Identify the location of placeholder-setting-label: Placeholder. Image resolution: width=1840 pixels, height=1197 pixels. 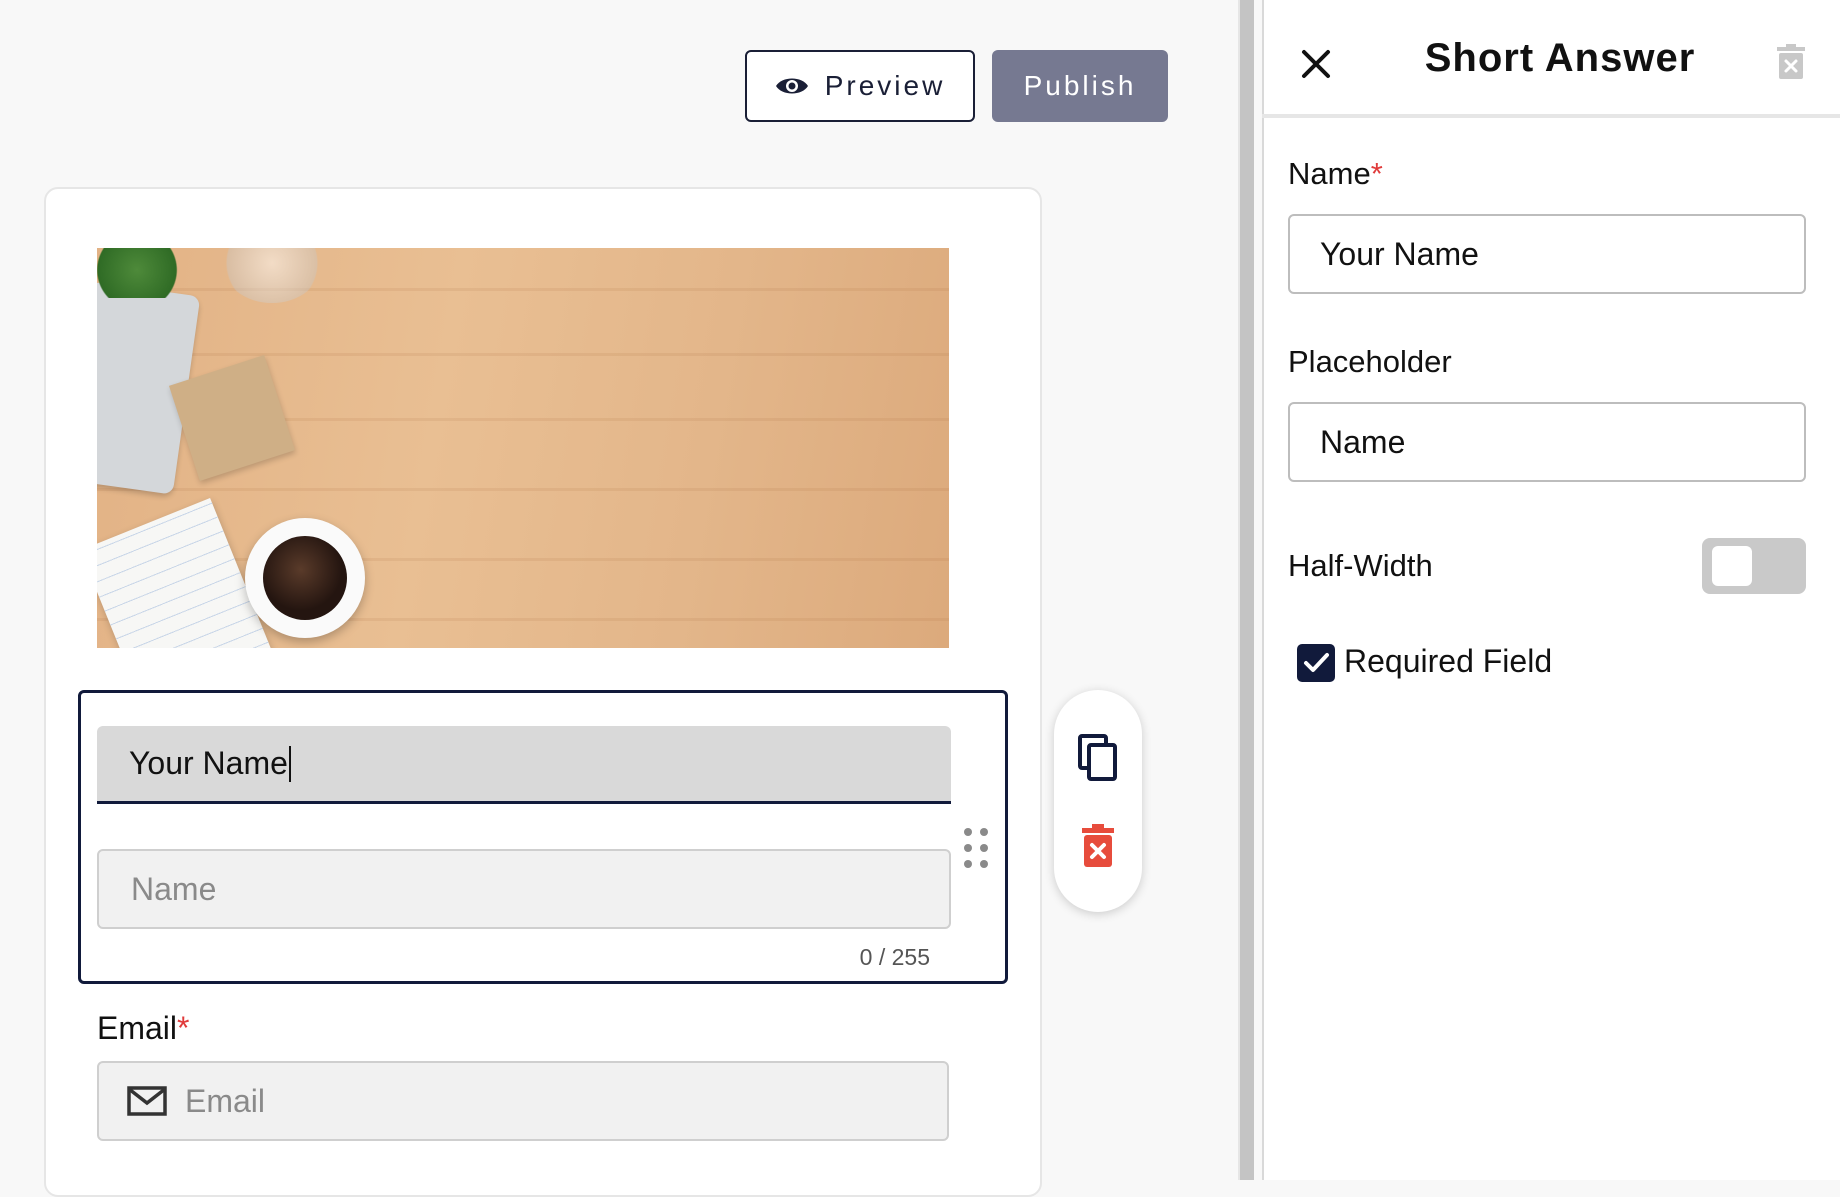
(1370, 361).